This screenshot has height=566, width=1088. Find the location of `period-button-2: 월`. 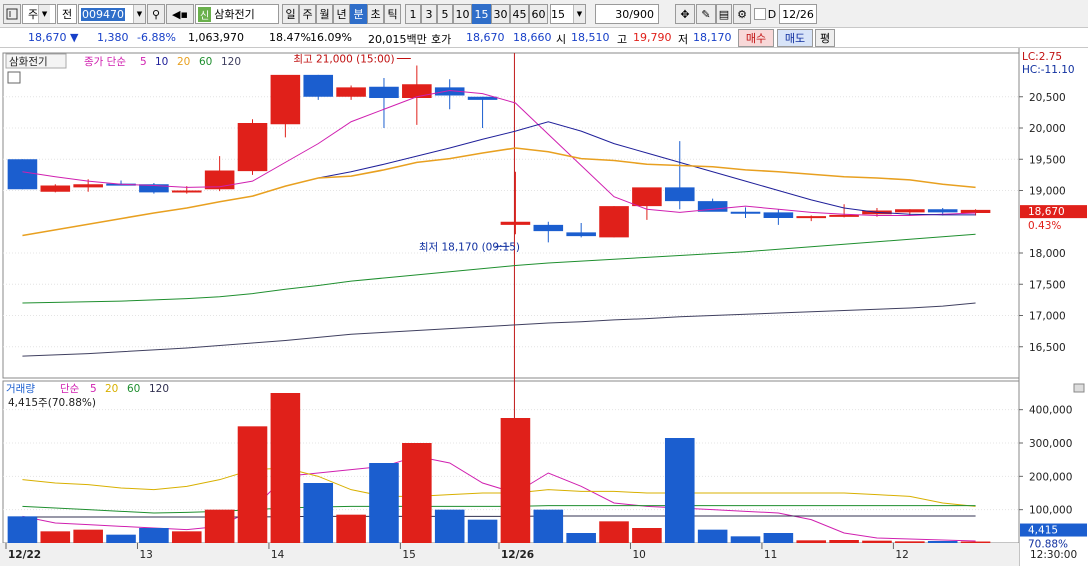

period-button-2: 월 is located at coordinates (324, 14).